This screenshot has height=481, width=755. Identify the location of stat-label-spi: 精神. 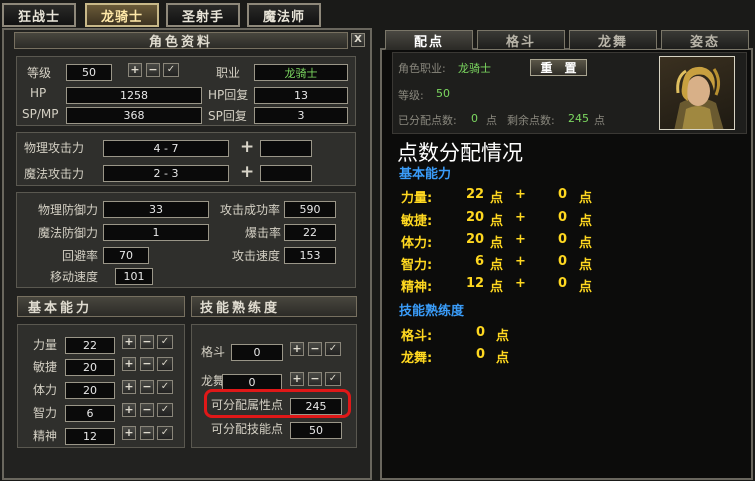
(45, 436).